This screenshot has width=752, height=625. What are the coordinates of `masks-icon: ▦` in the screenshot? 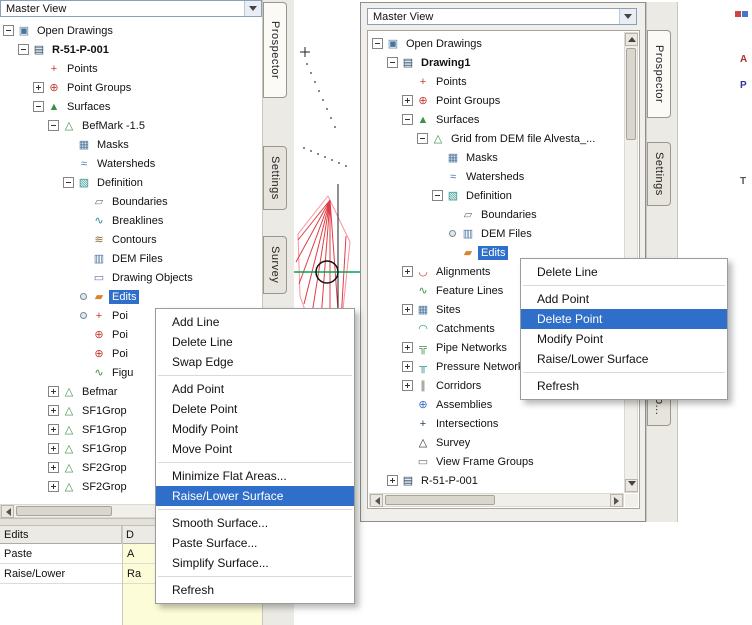 It's located at (453, 157).